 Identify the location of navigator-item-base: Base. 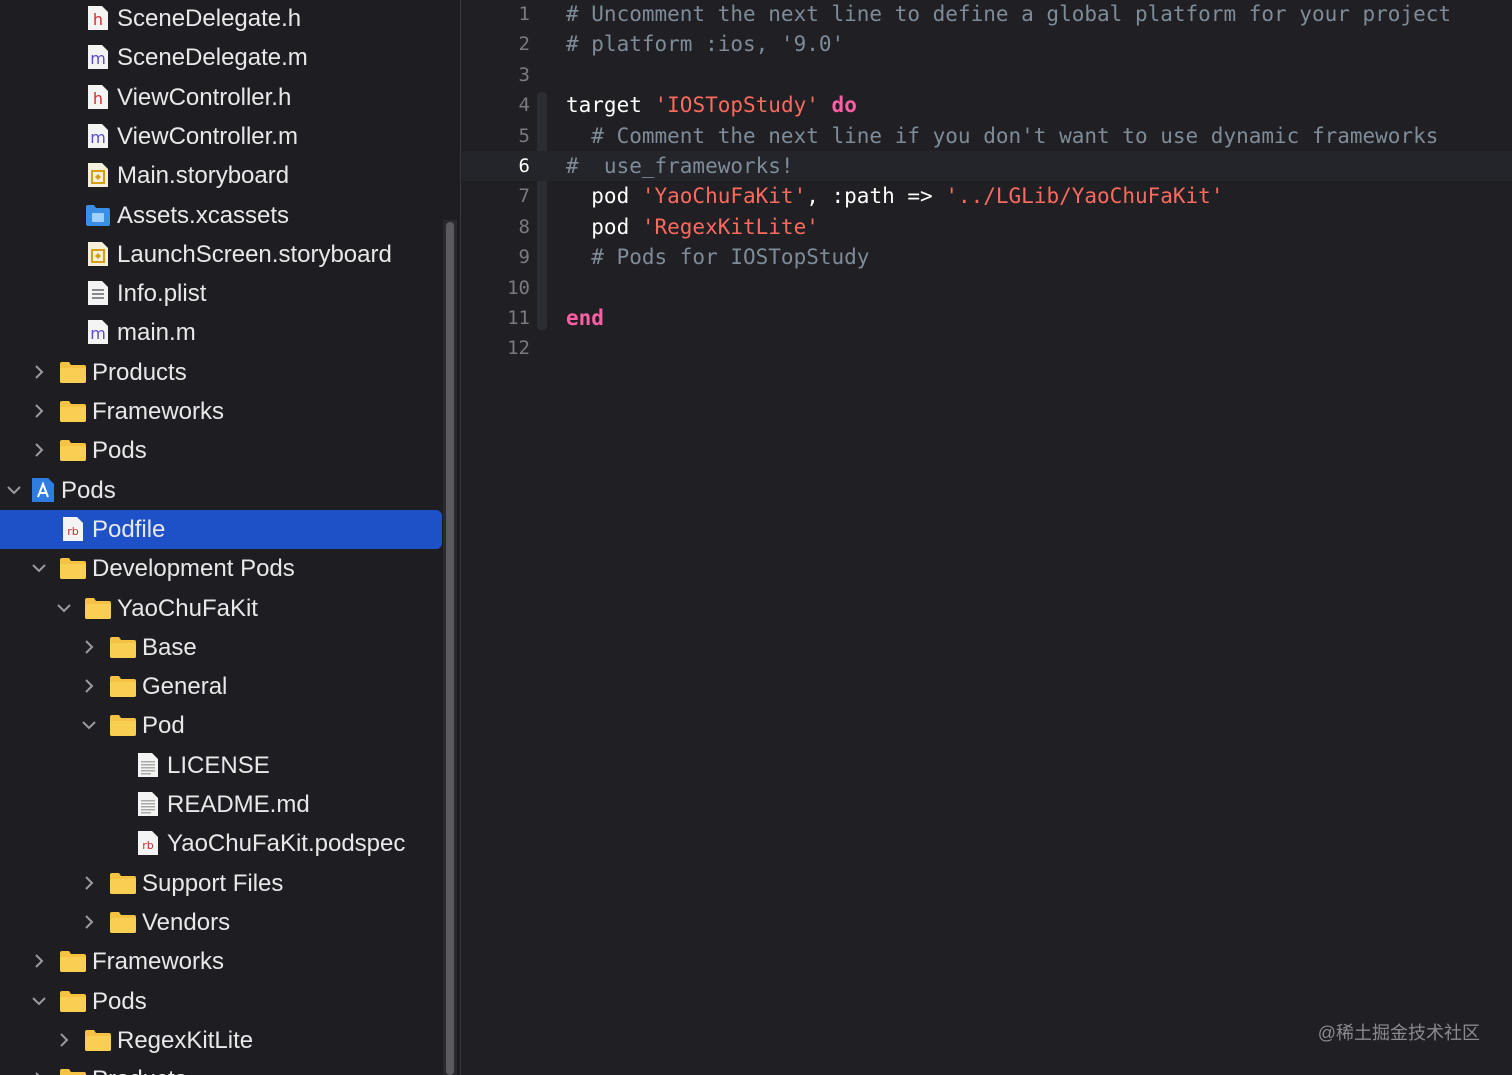
(221, 647).